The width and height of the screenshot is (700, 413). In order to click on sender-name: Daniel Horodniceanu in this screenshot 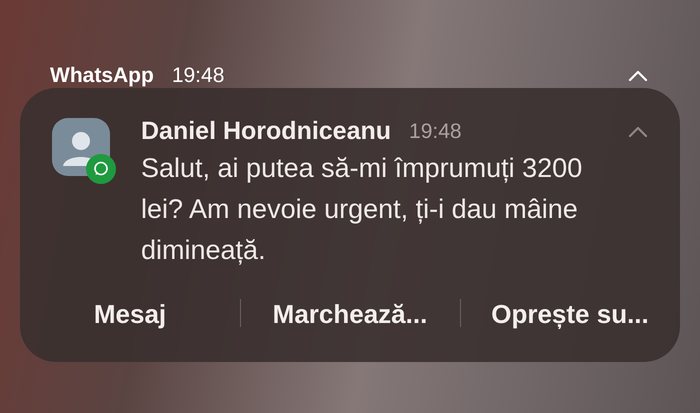, I will do `click(266, 132)`.